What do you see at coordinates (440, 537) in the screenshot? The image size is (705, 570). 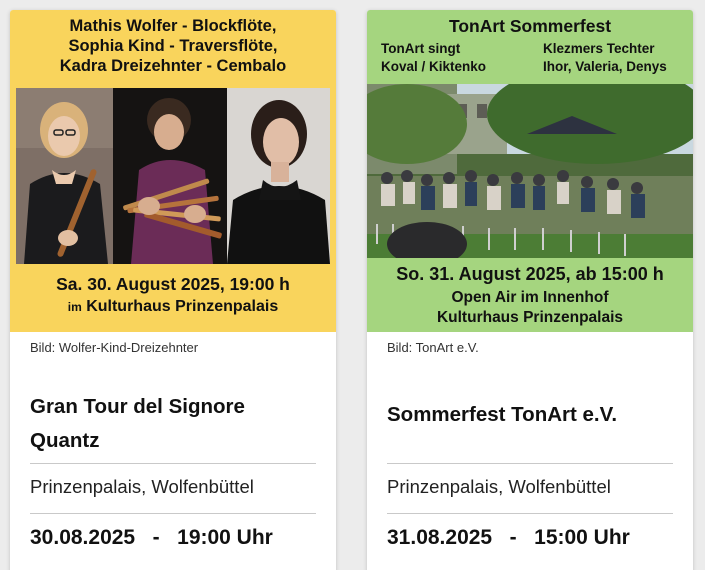 I see `event-date: 31.08.2025` at bounding box center [440, 537].